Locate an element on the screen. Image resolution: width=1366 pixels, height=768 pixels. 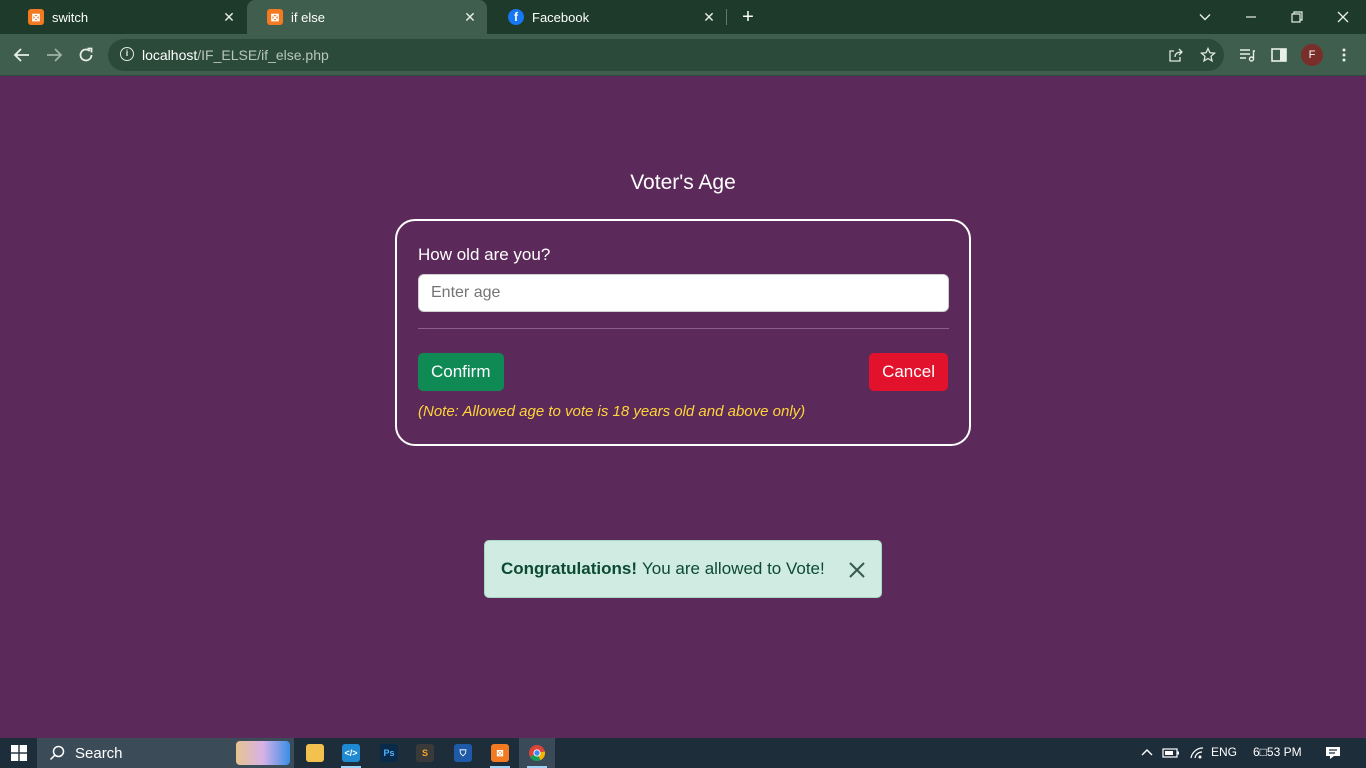
profile-avatar: F is located at coordinates (1312, 55).